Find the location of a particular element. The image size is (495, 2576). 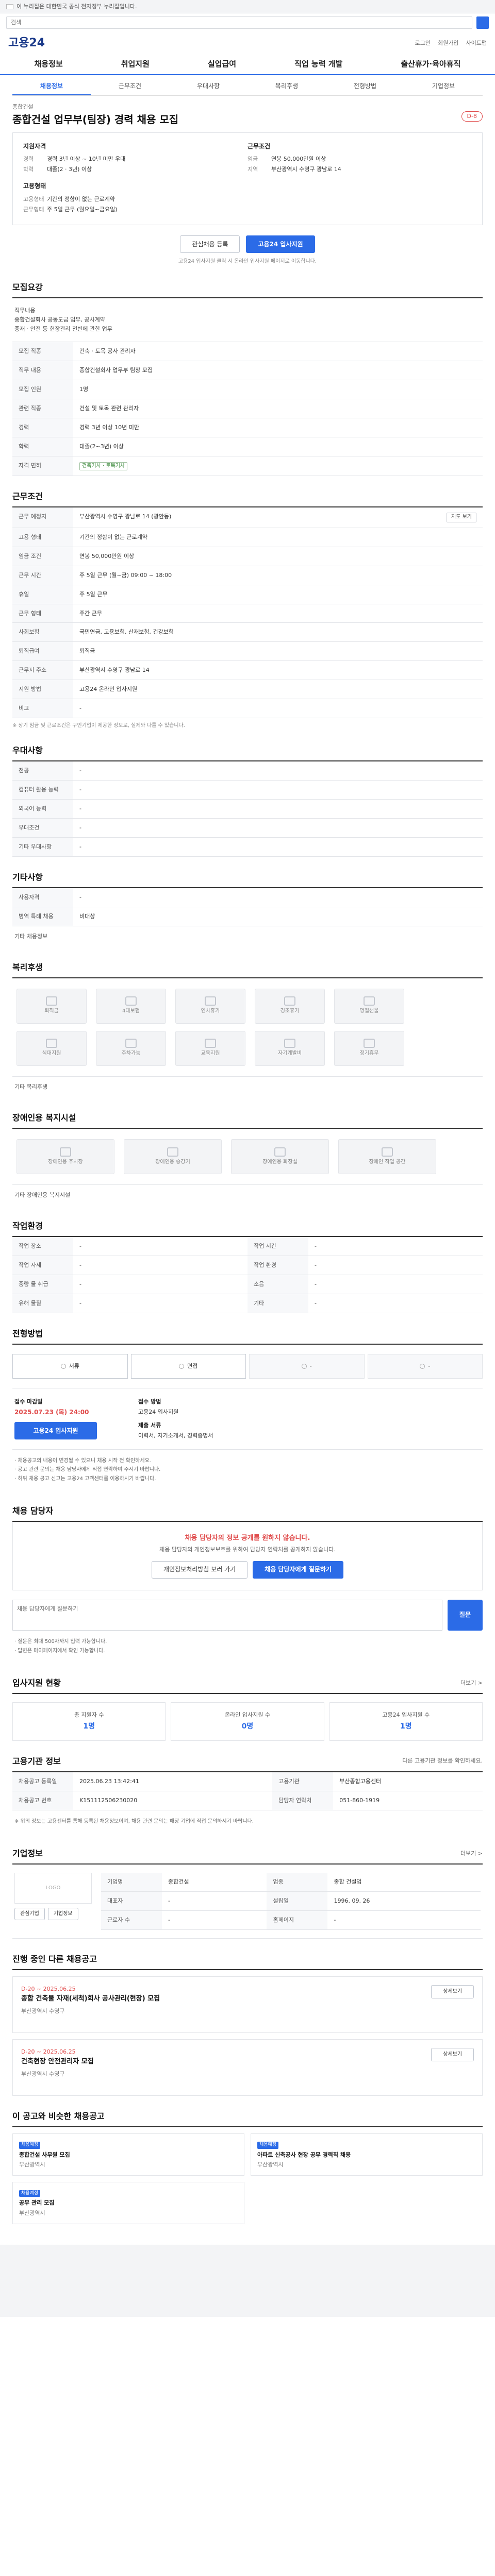

summary-key: 지역 is located at coordinates (253, 169).